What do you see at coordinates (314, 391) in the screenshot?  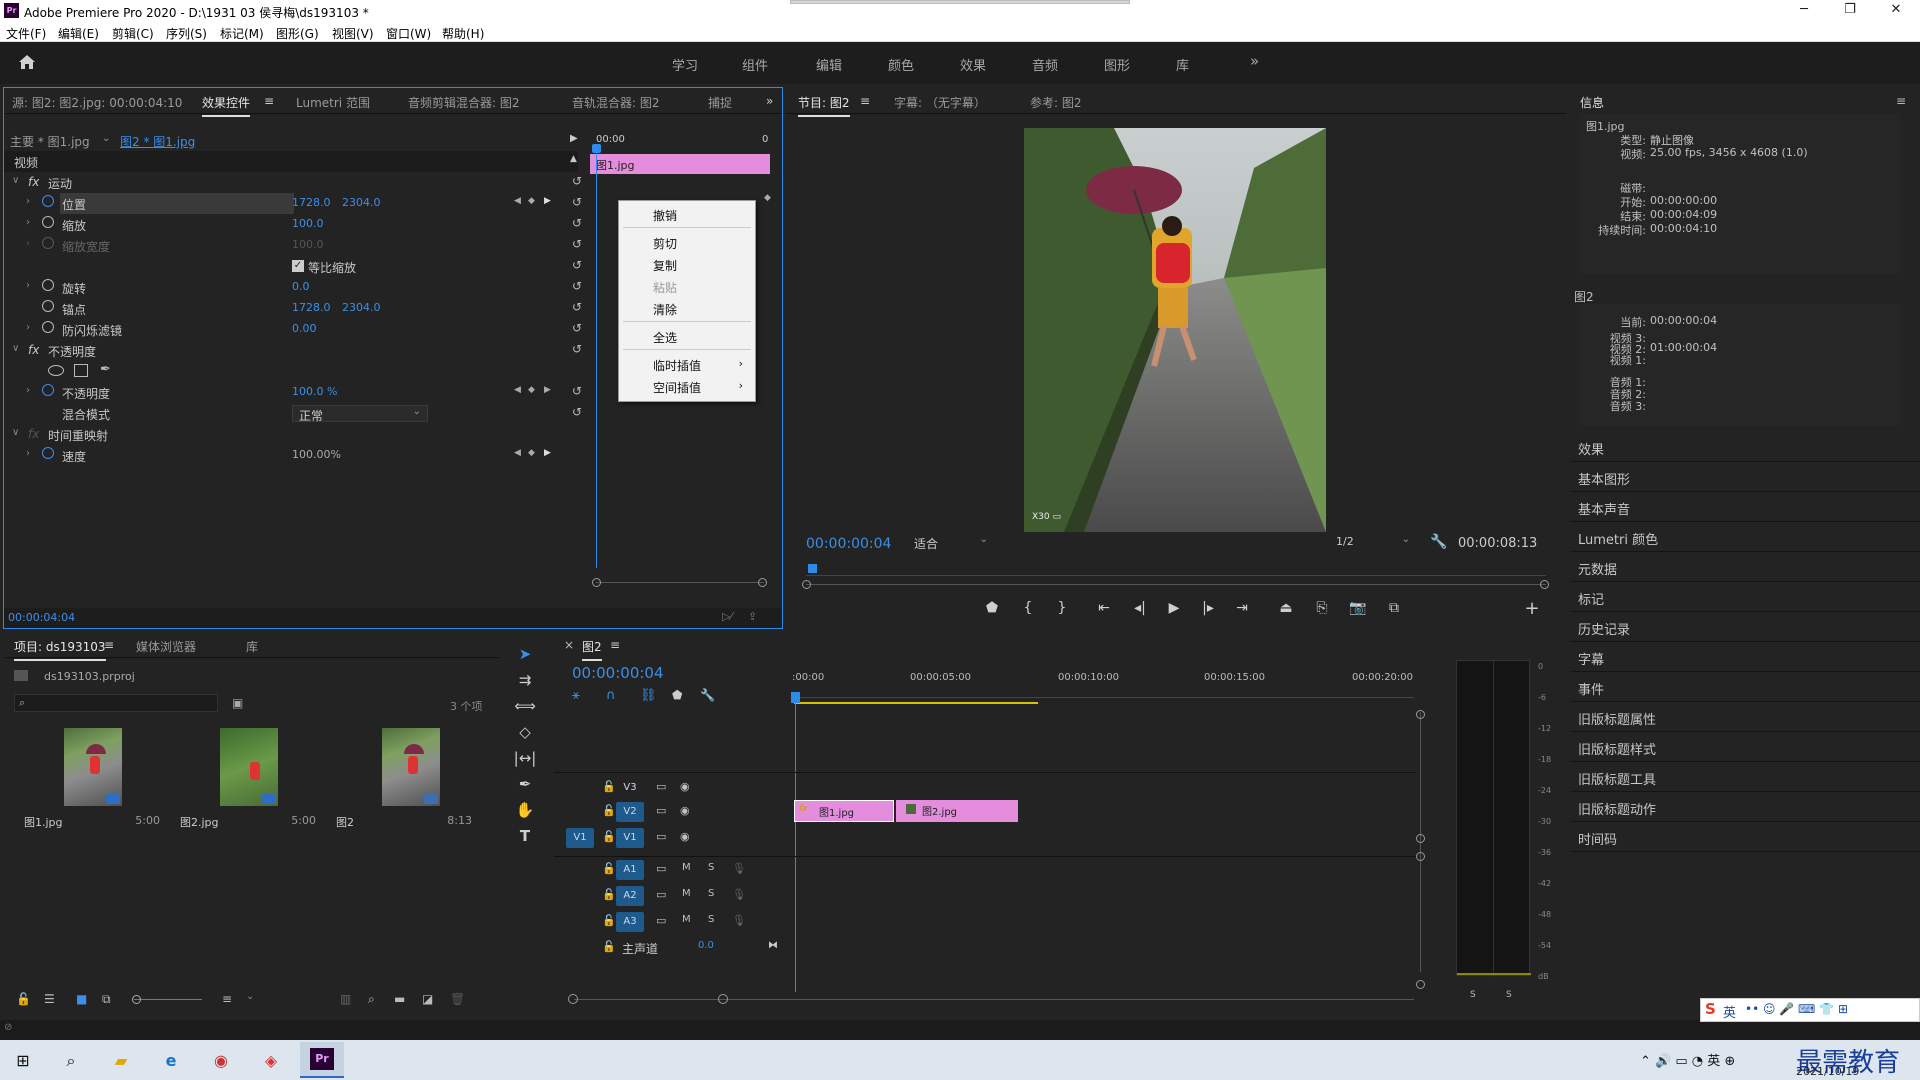 I see `opacity-value: 100.0 %` at bounding box center [314, 391].